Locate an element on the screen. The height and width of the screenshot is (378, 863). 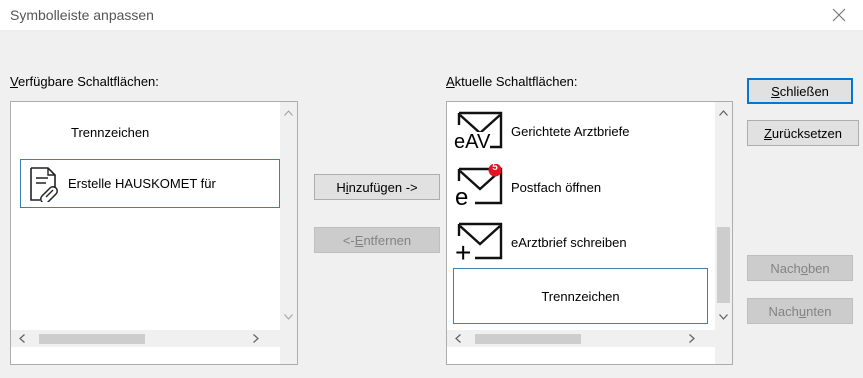
list-item: Trennzeichen is located at coordinates (110, 132).